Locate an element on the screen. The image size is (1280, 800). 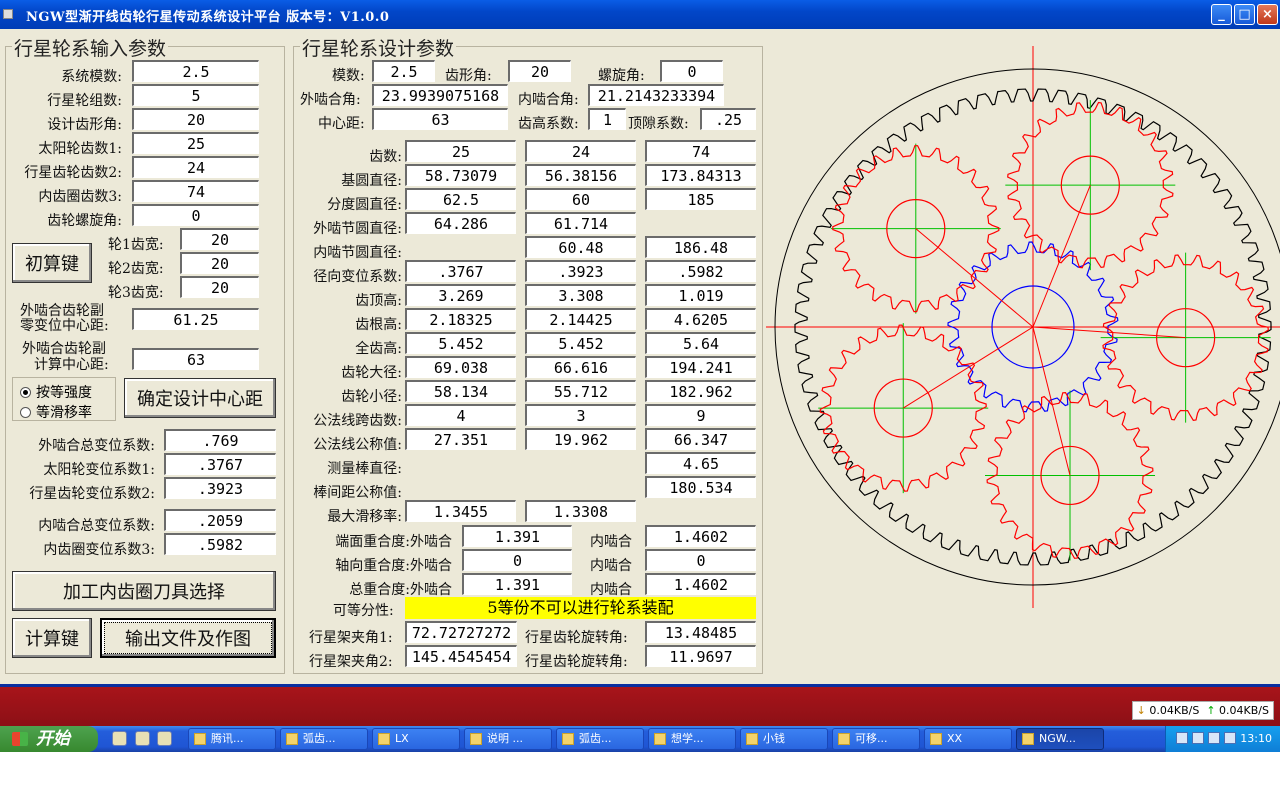
int-mesh-angle-field: 21.2143233394 is located at coordinates (656, 95).